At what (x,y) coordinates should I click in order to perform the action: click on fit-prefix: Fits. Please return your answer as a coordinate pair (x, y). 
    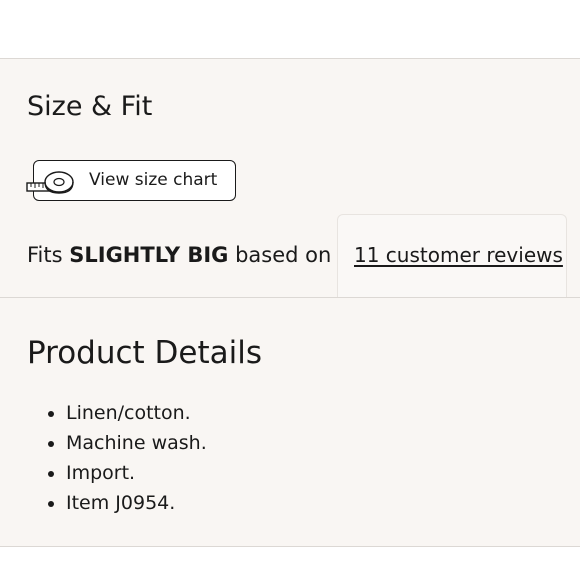
    Looking at the image, I should click on (45, 255).